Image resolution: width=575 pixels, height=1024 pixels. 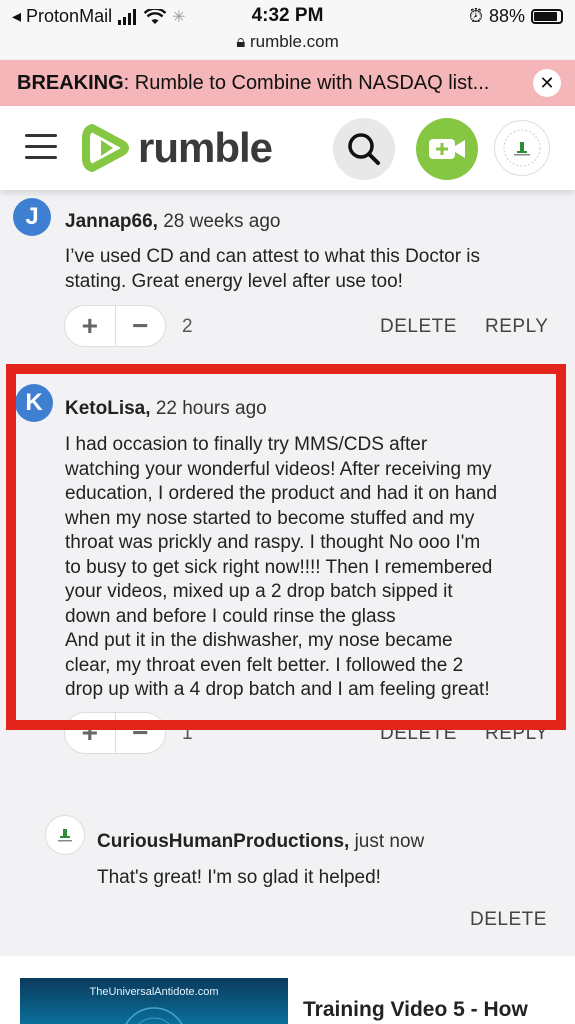 What do you see at coordinates (294, 41) in the screenshot?
I see `url-text: rumble.com` at bounding box center [294, 41].